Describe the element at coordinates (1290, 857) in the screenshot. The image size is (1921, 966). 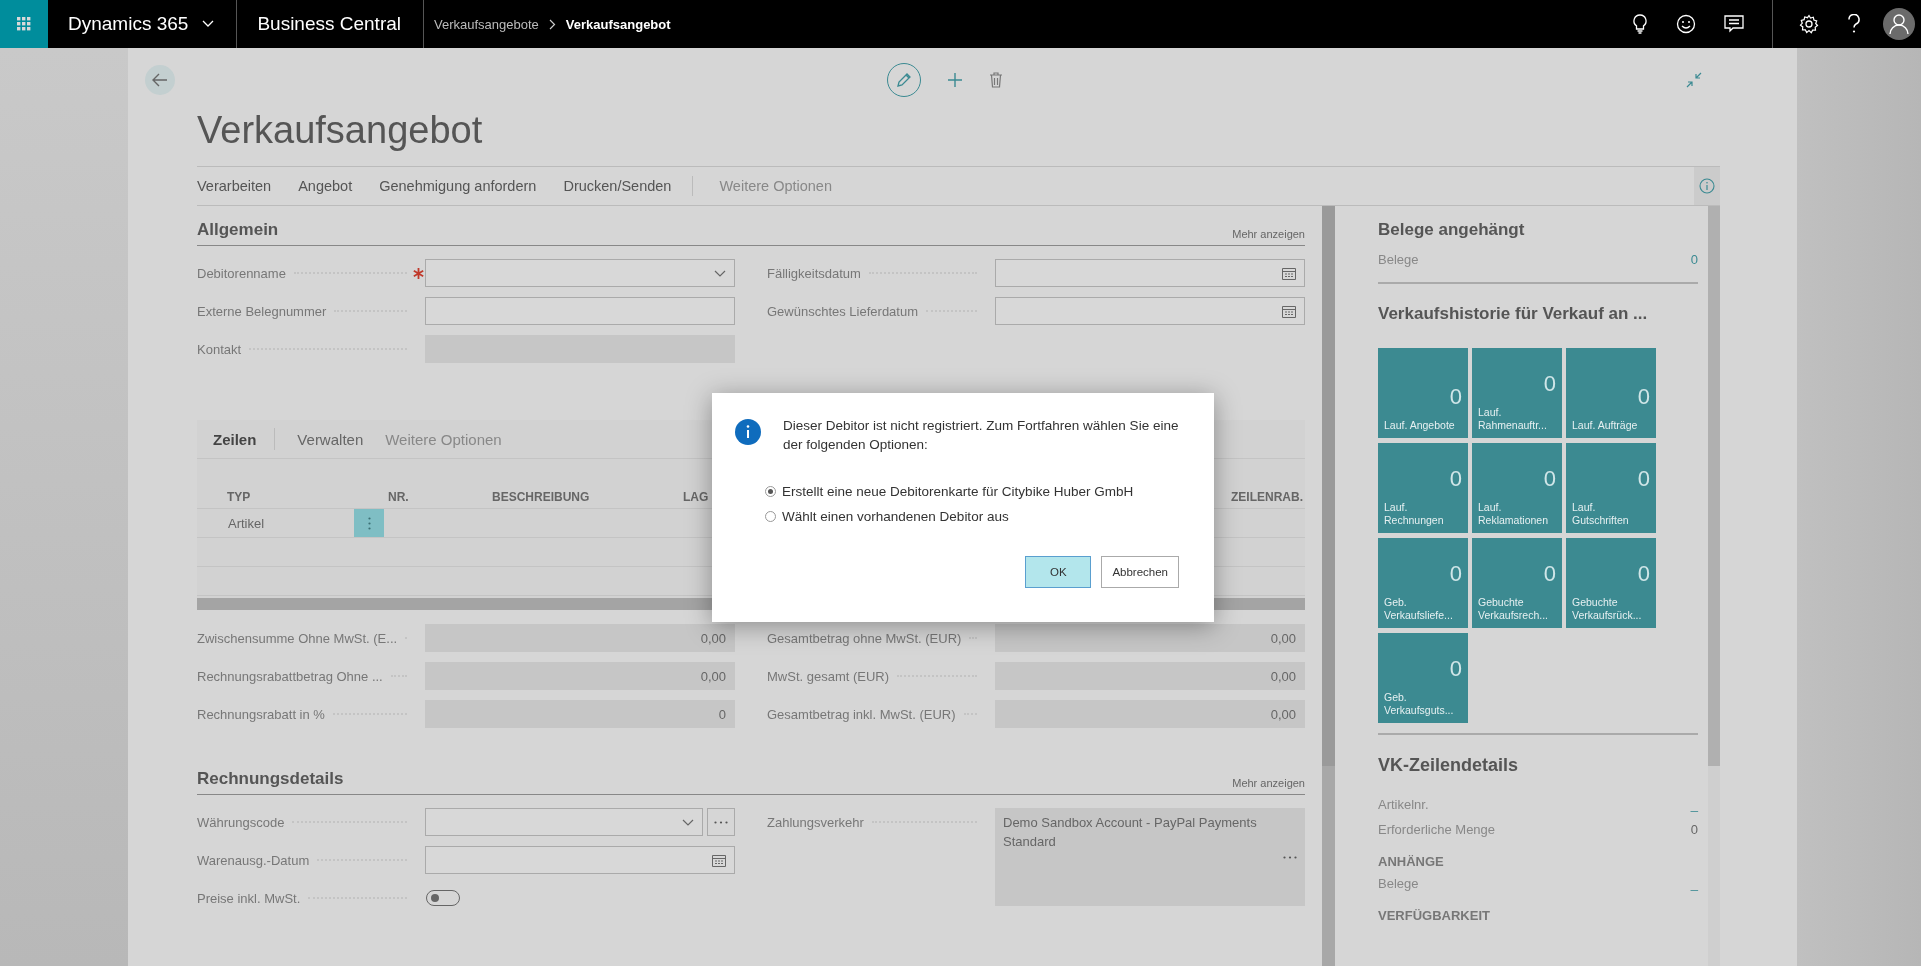
I see `ellipsis-icon` at that location.